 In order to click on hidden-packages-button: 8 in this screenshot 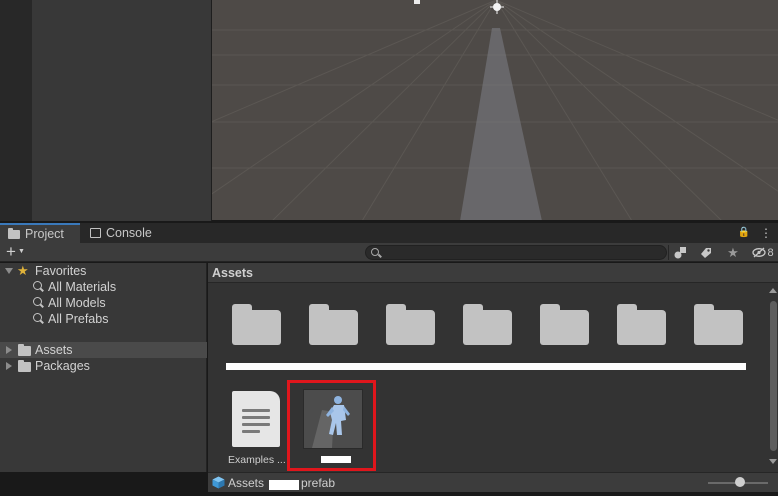, I will do `click(763, 252)`.